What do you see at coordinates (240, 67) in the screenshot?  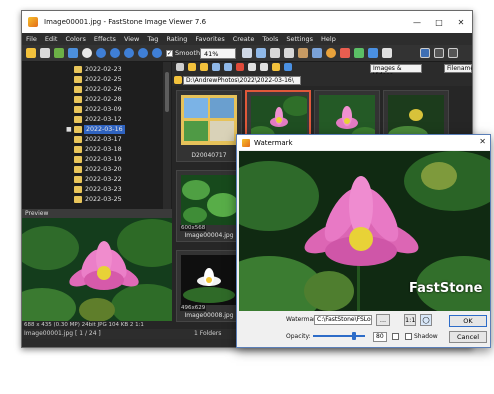 I see `delete-icon` at bounding box center [240, 67].